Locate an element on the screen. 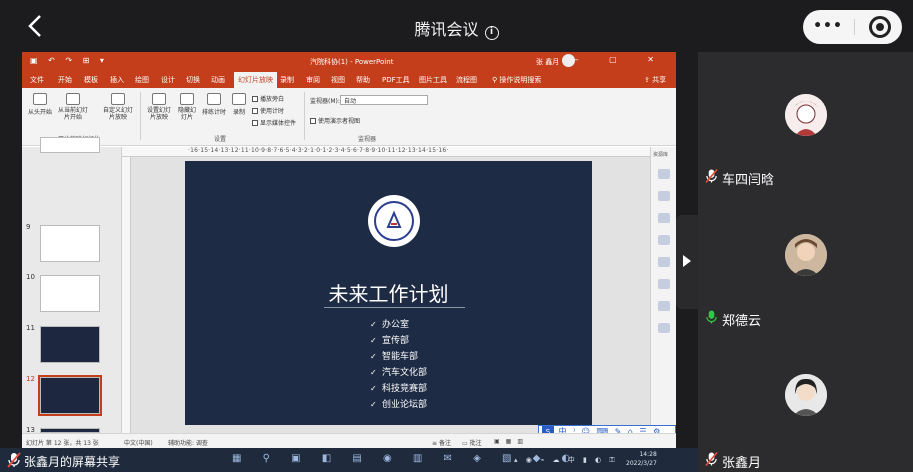  mic-muted-icon is located at coordinates (711, 176).